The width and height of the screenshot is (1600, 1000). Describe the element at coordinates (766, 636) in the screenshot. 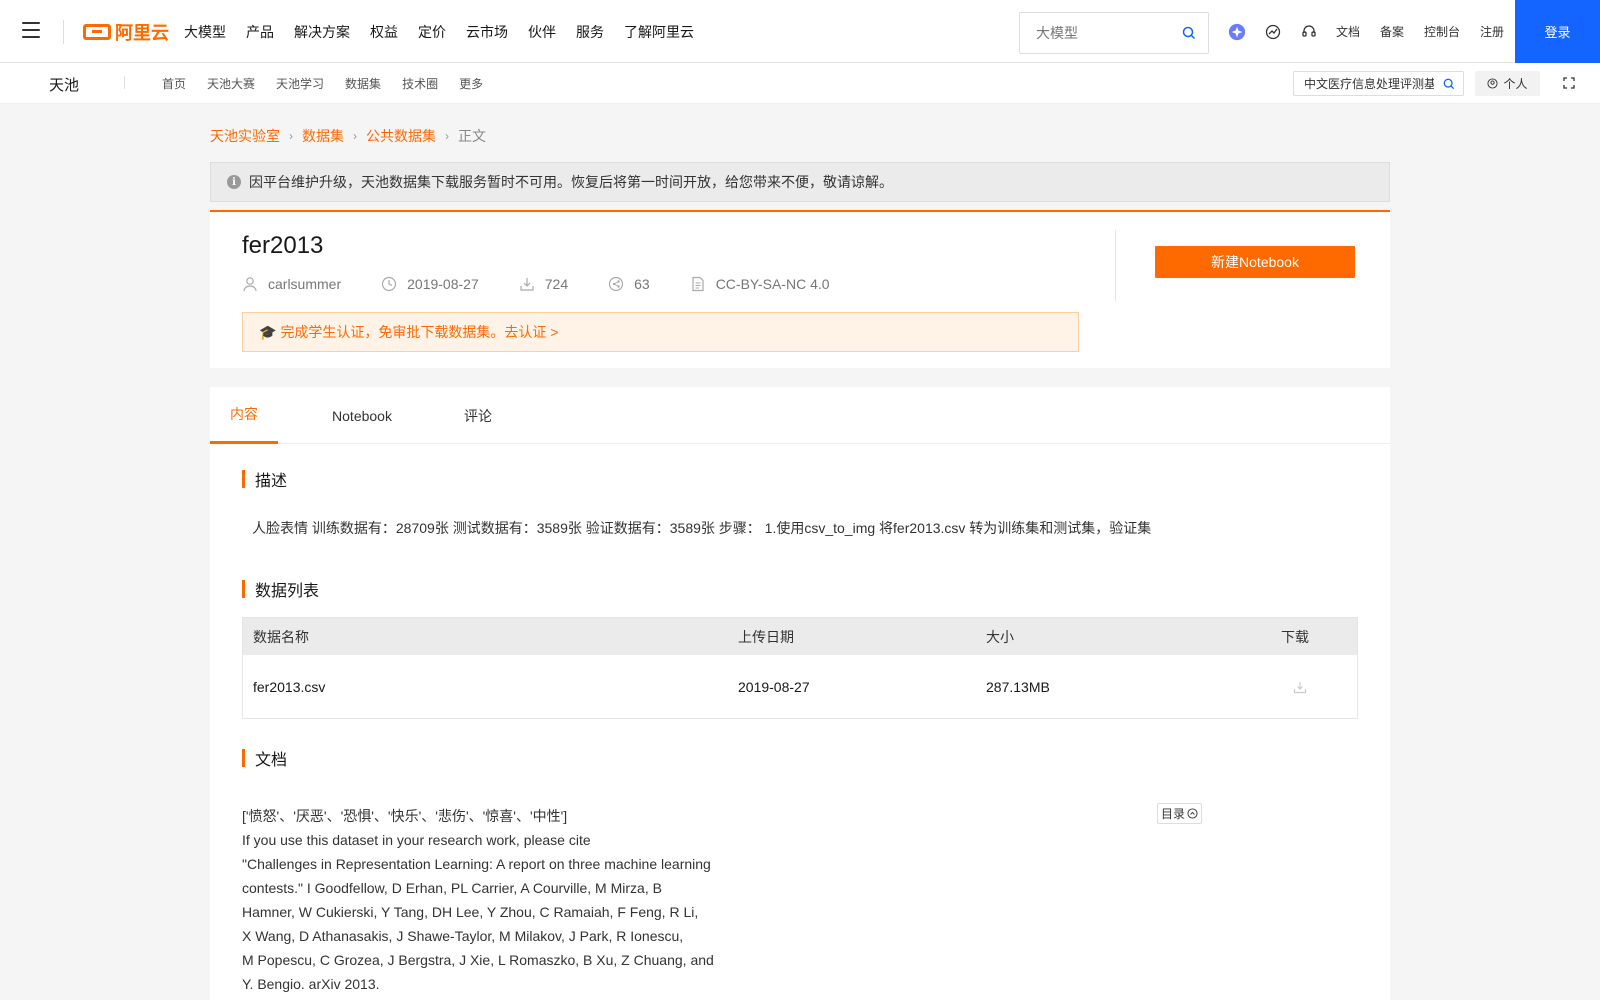

I see `col-header-date: 上传日期` at that location.